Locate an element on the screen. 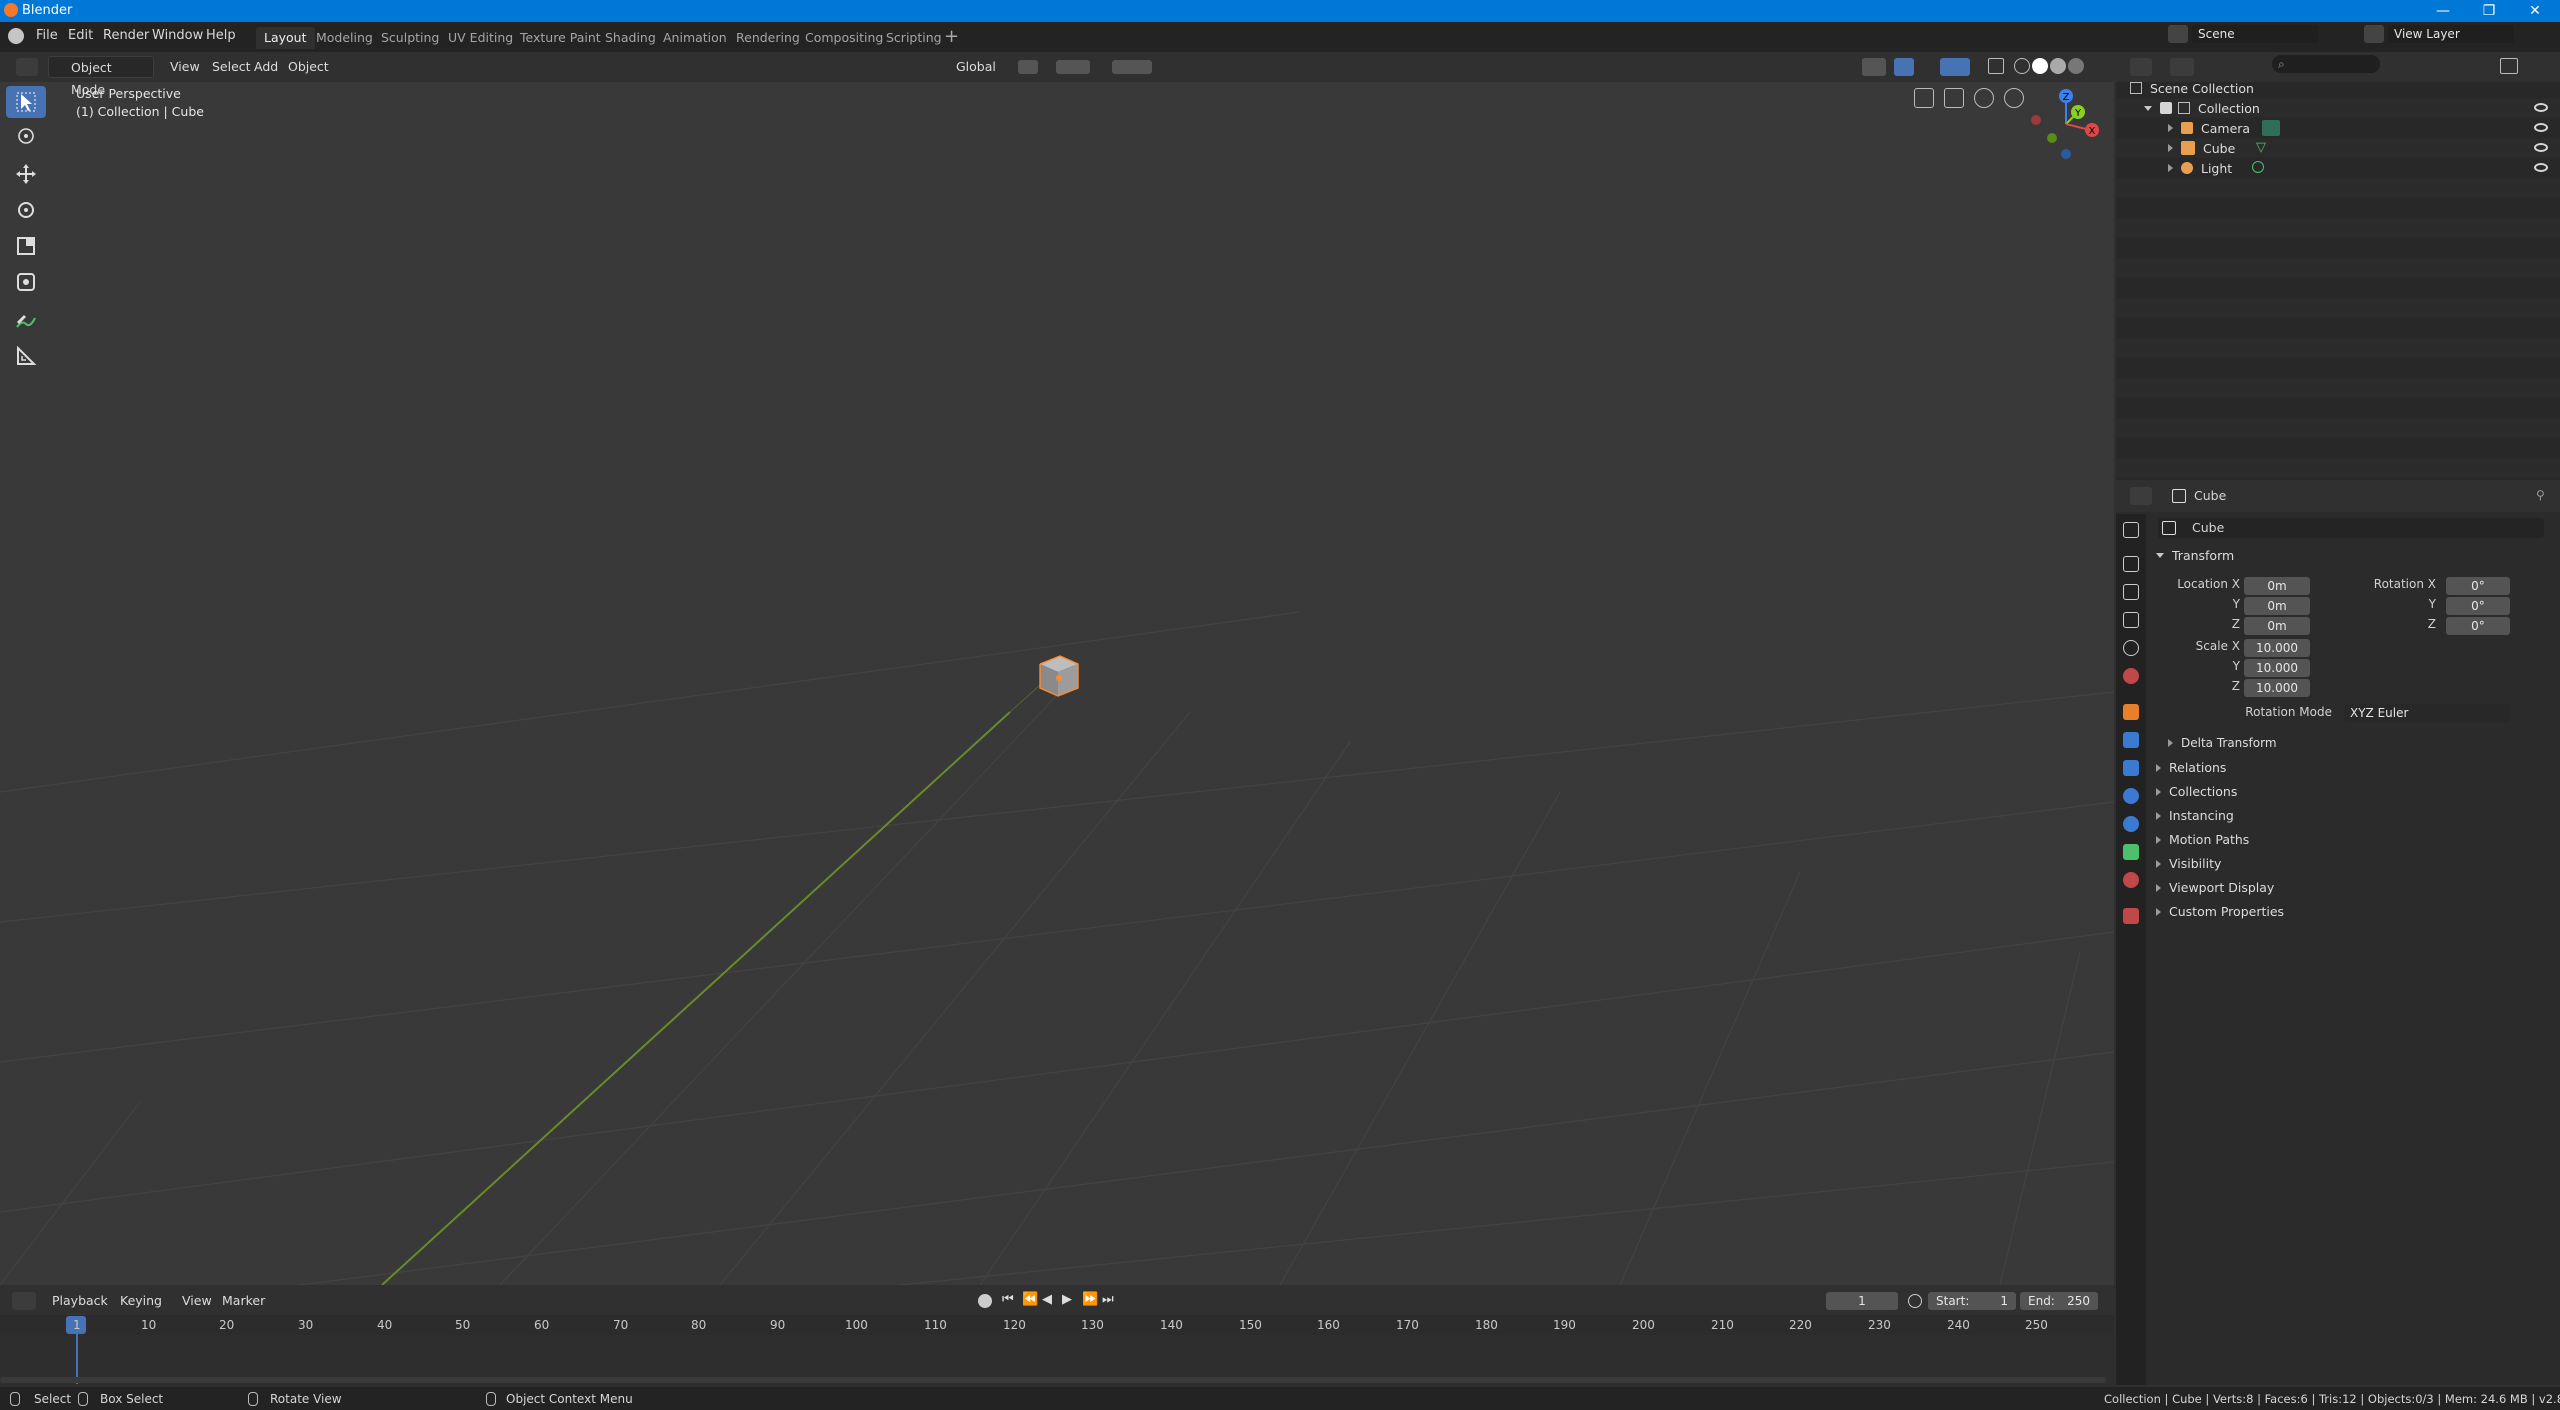 This screenshot has width=2560, height=1410. visibility-icon is located at coordinates (1874, 67).